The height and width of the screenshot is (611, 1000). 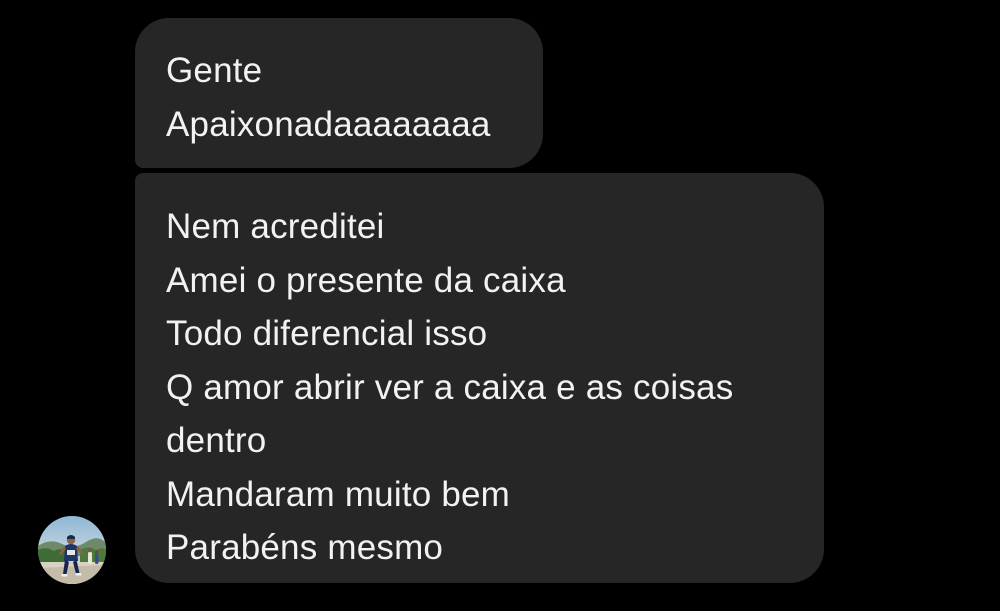 I want to click on profile-photo-avatar-icon, so click(x=72, y=550).